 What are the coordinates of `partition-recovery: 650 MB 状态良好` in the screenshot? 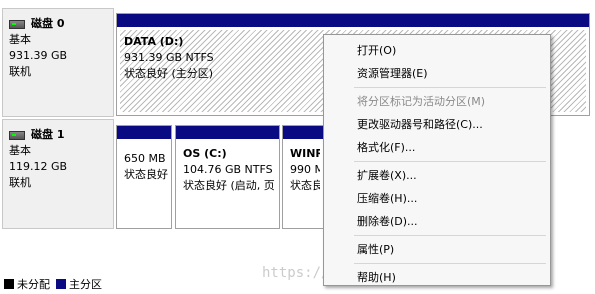 It's located at (144, 177).